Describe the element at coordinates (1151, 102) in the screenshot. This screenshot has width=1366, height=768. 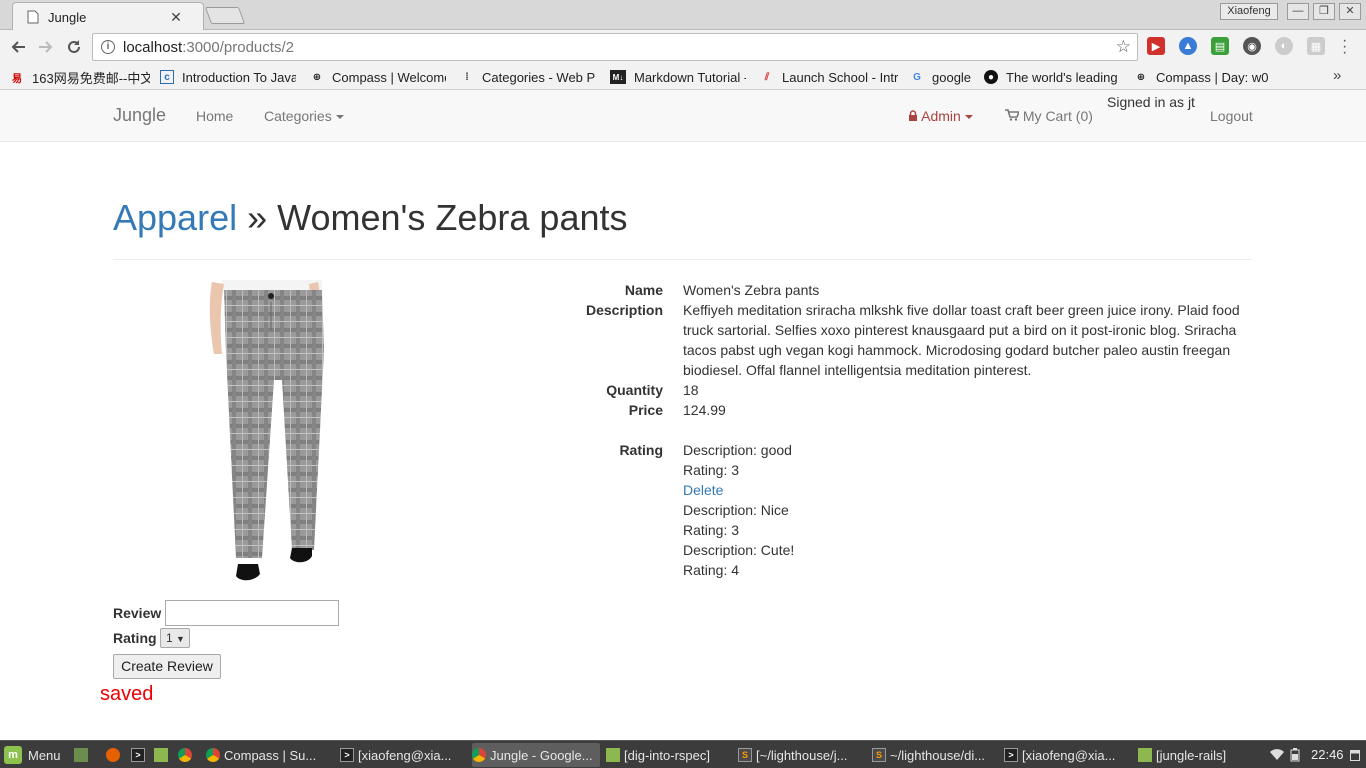
I see `signed-in-text: Signed in as jt` at that location.